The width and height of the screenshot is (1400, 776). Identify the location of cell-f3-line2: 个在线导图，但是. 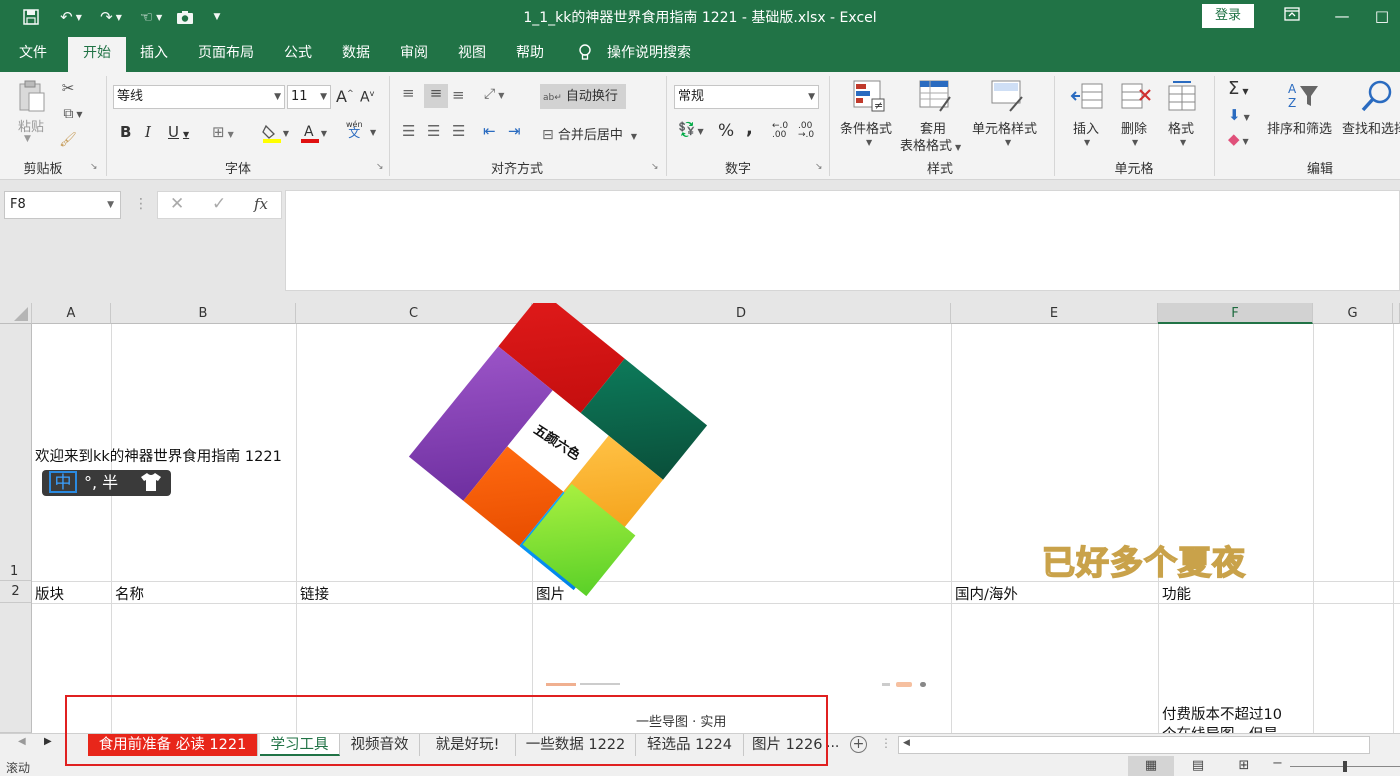
(1220, 728).